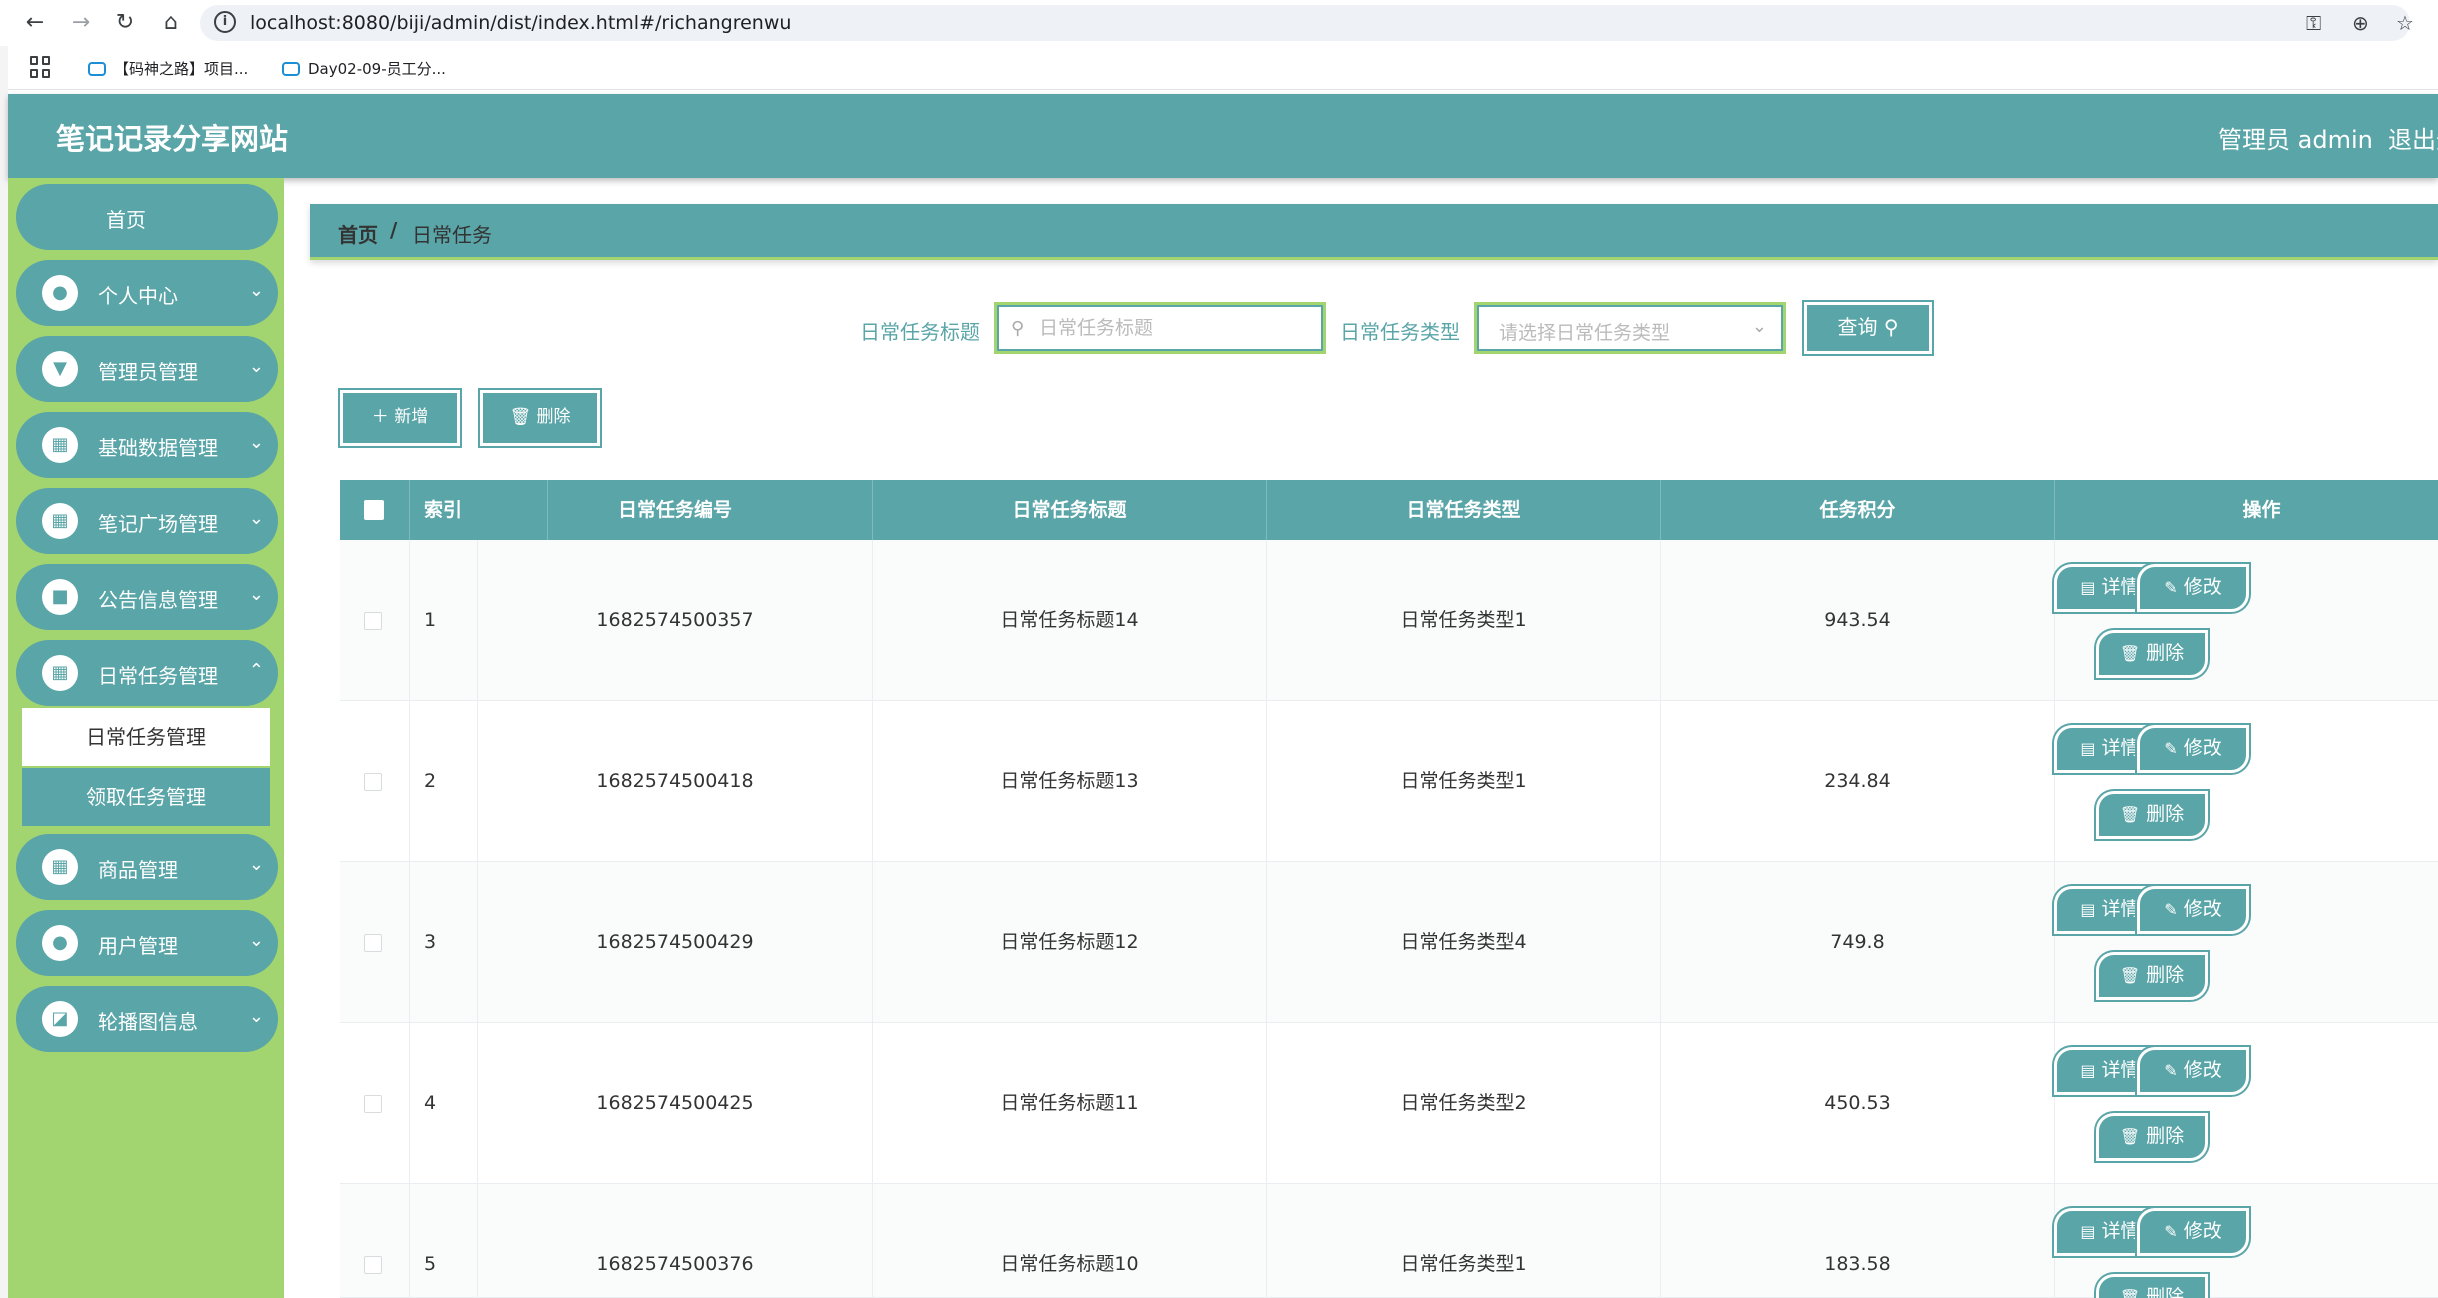  I want to click on cell-code: 1682574500376, so click(675, 1241).